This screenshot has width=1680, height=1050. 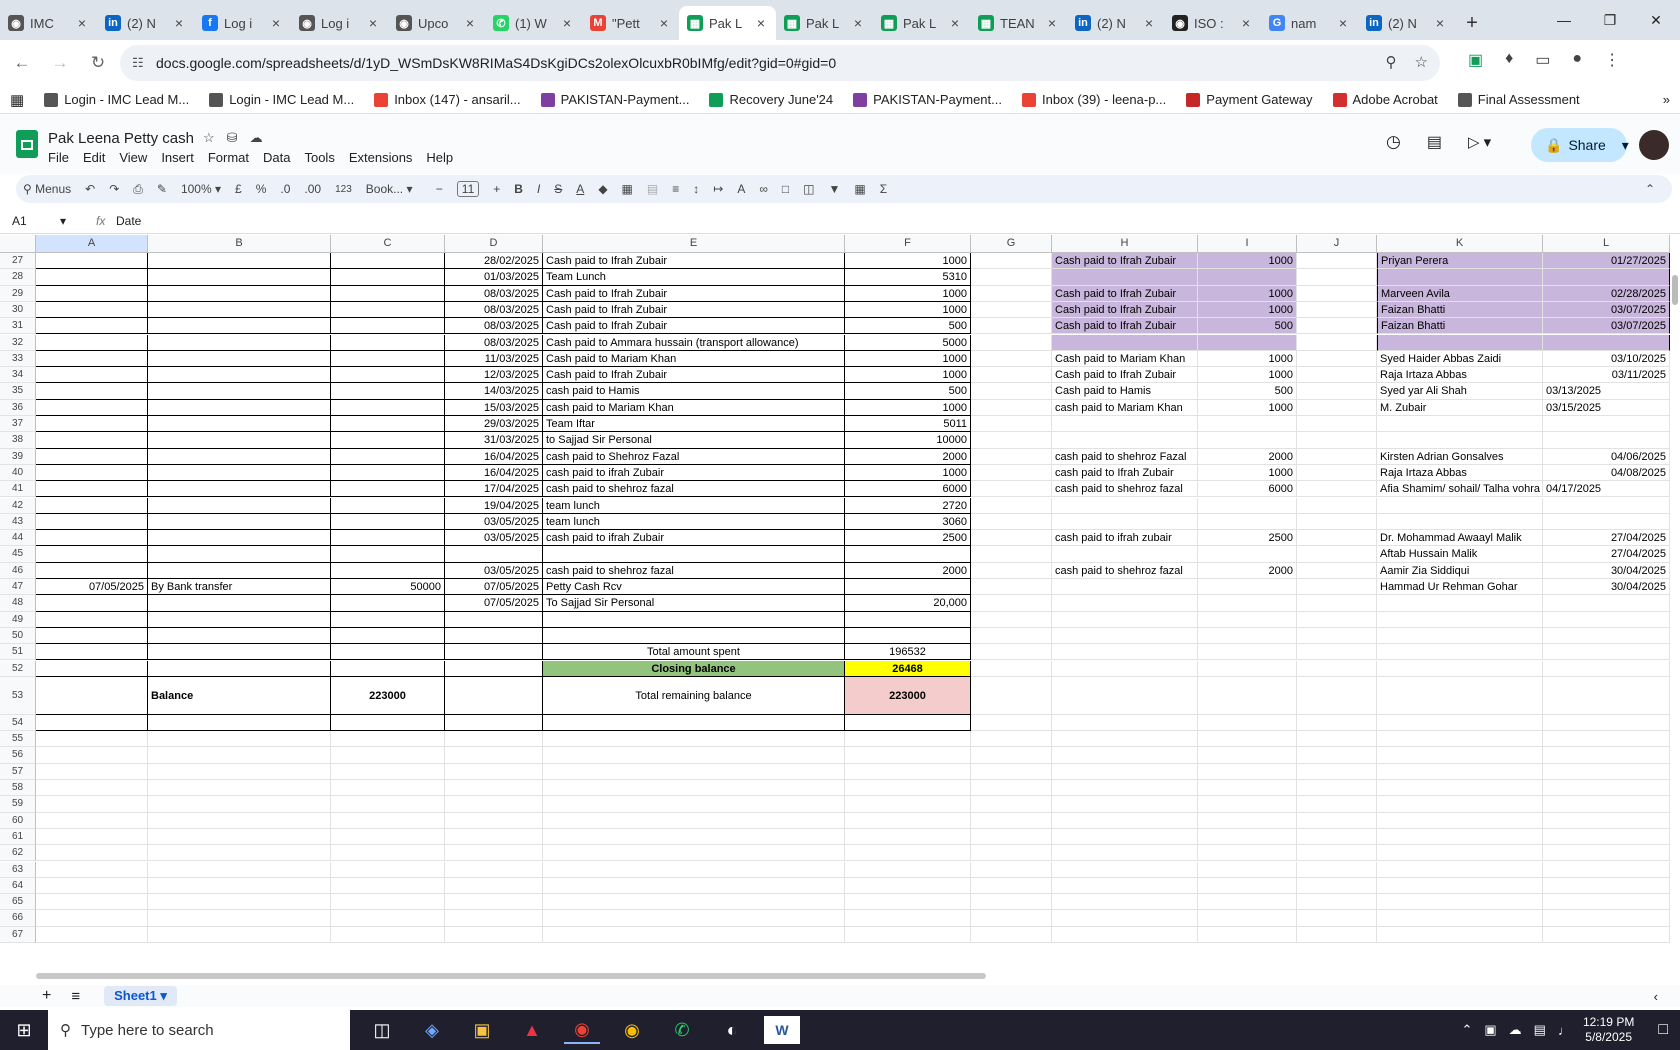 I want to click on row-header: 38, so click(x=18, y=440).